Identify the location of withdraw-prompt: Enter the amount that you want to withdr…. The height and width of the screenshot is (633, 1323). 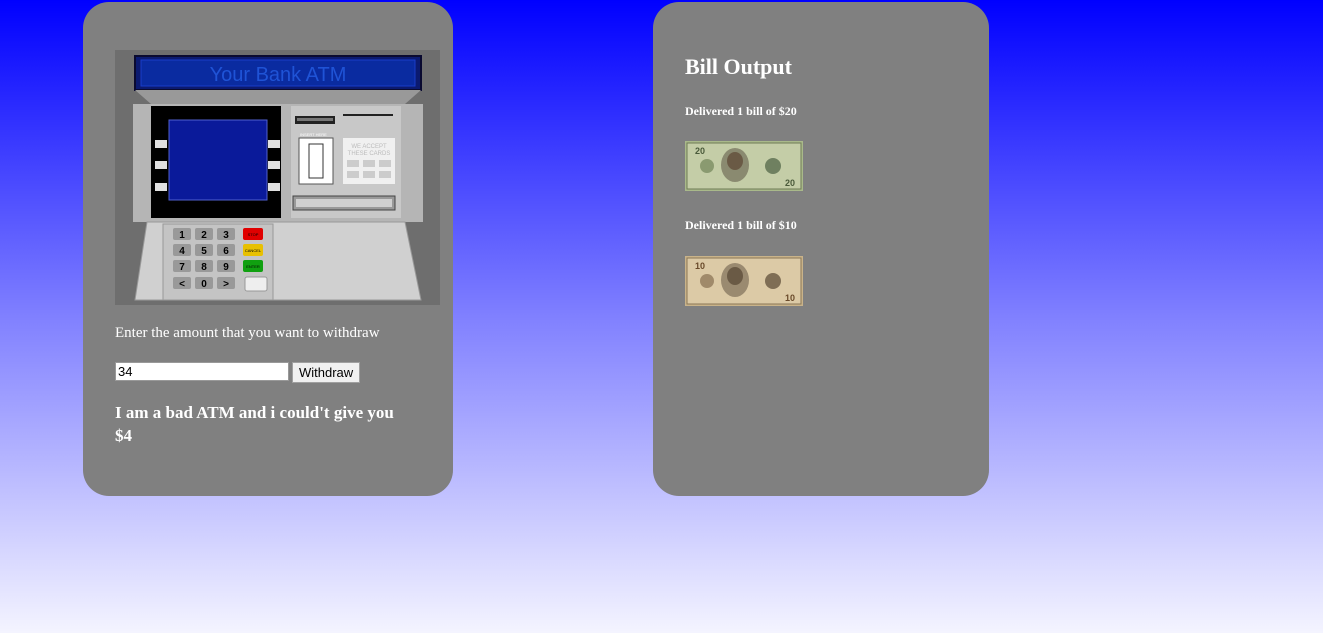
(247, 333).